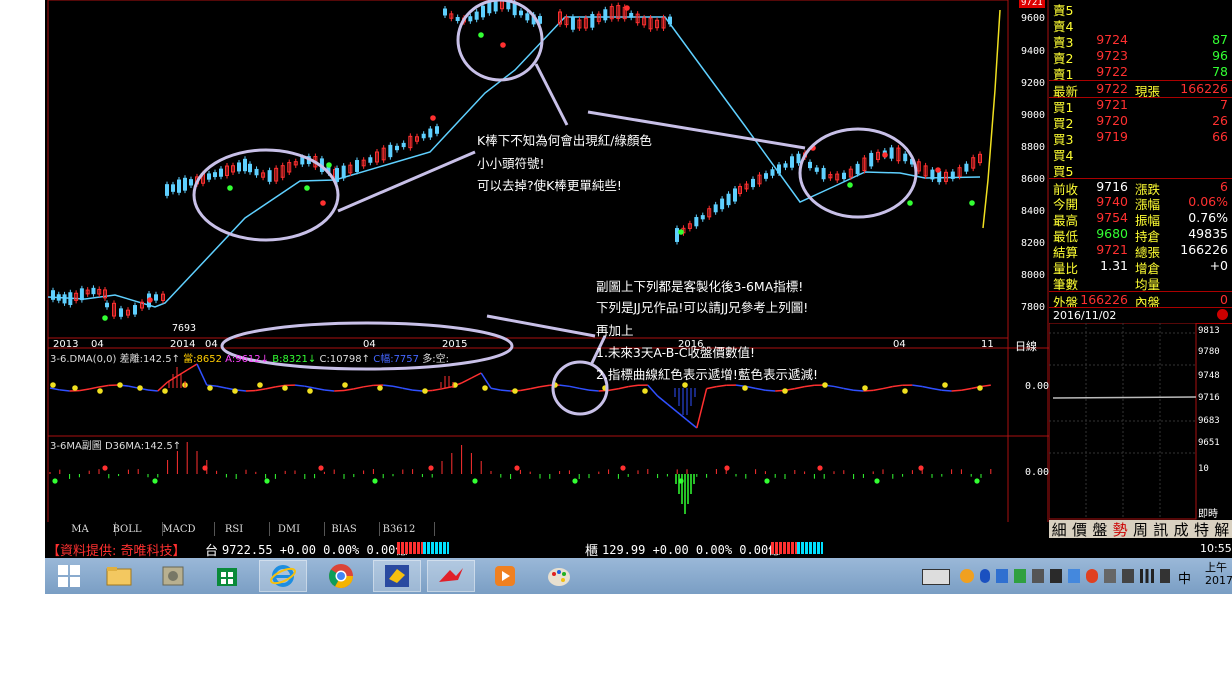  Describe the element at coordinates (936, 577) in the screenshot. I see `keyboard-icon` at that location.